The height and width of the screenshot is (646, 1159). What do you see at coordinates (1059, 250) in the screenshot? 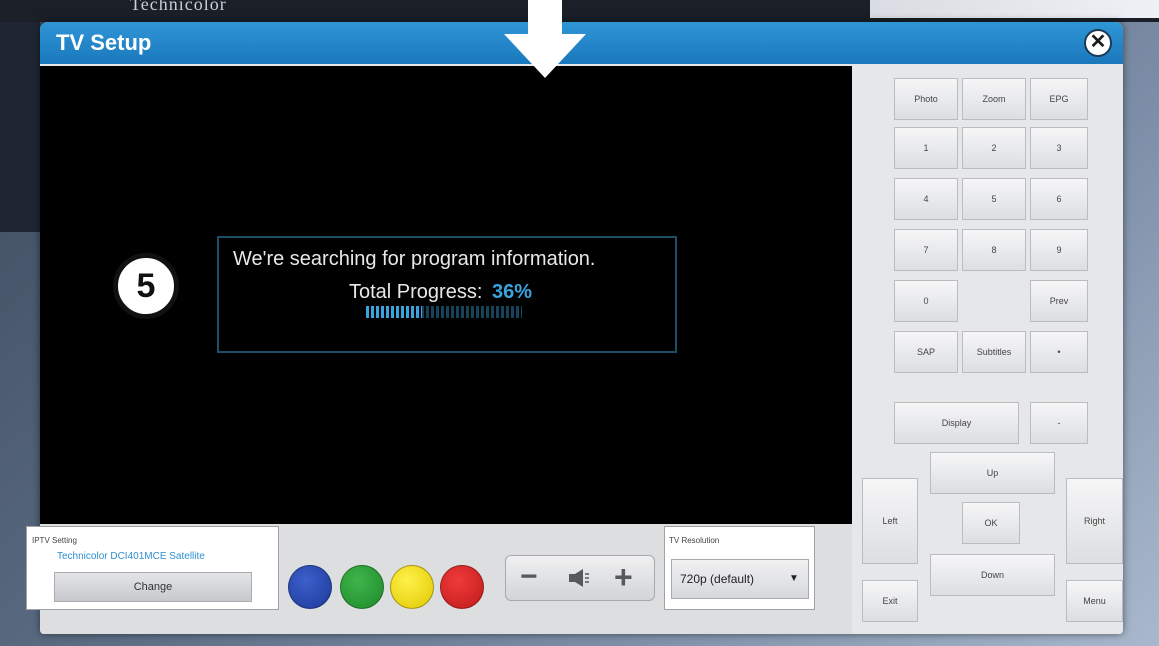
I see `key-9-button: 9` at bounding box center [1059, 250].